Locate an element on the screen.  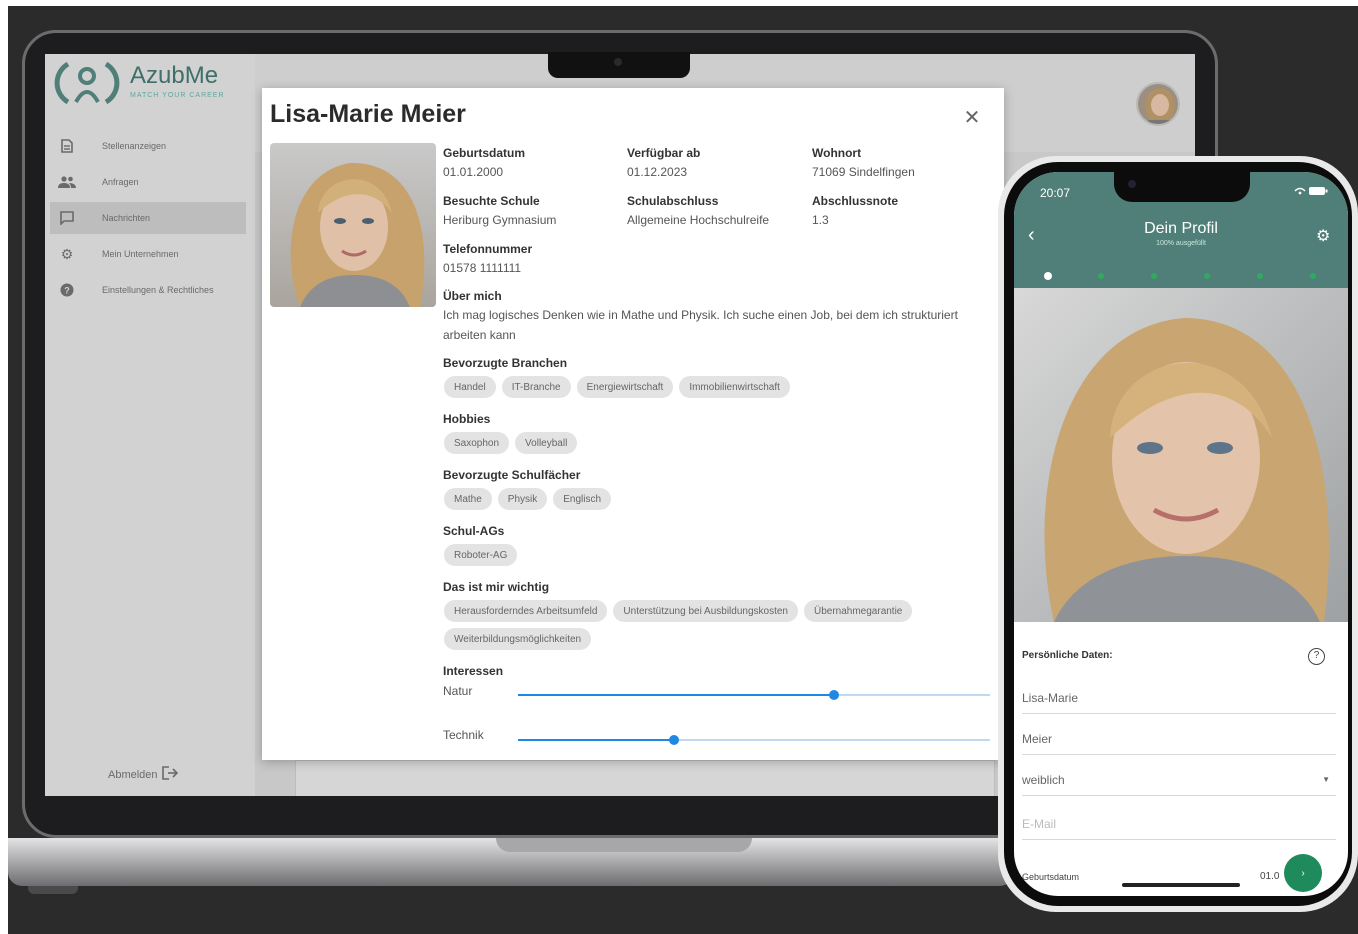
sidebar-item-nachrichten: Nachrichten is located at coordinates (148, 218).